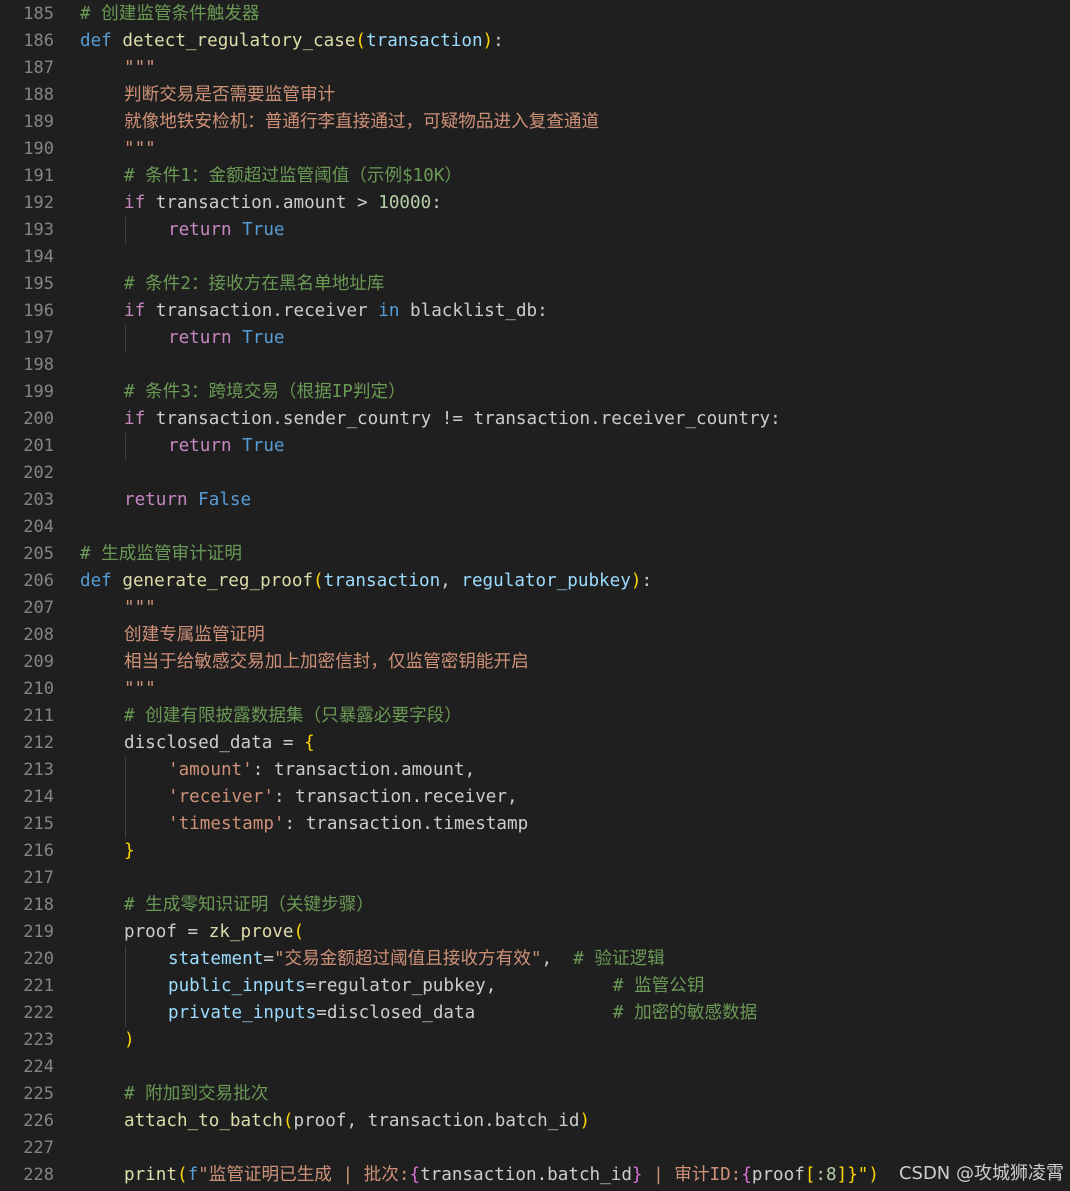  I want to click on code-line: 209 相当于给敏感交易加上加密信封，仅监管密钥能开启, so click(535, 662).